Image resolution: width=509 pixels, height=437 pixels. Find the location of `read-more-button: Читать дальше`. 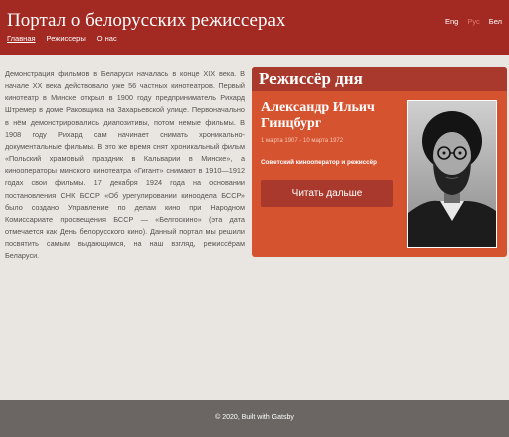

read-more-button: Читать дальше is located at coordinates (327, 193).